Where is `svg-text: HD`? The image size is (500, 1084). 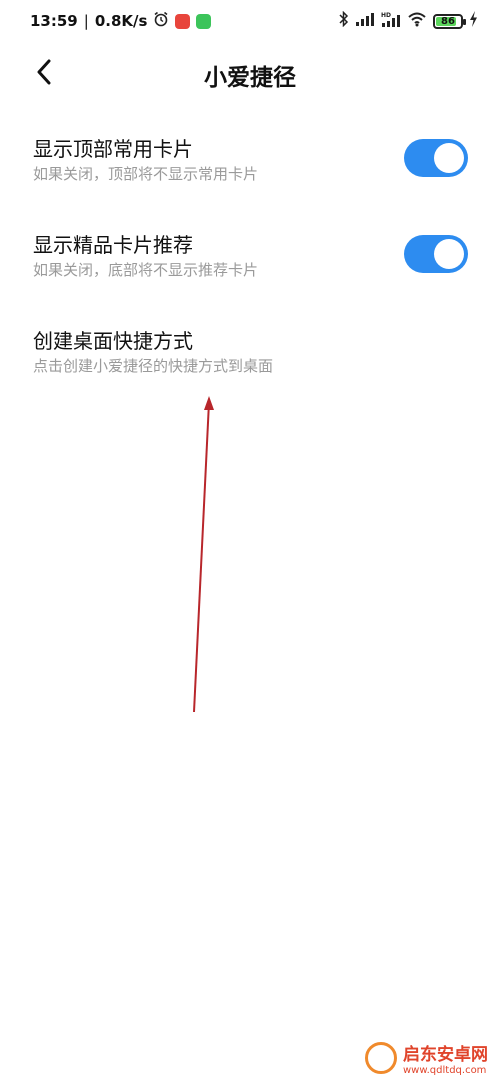 svg-text: HD is located at coordinates (386, 15).